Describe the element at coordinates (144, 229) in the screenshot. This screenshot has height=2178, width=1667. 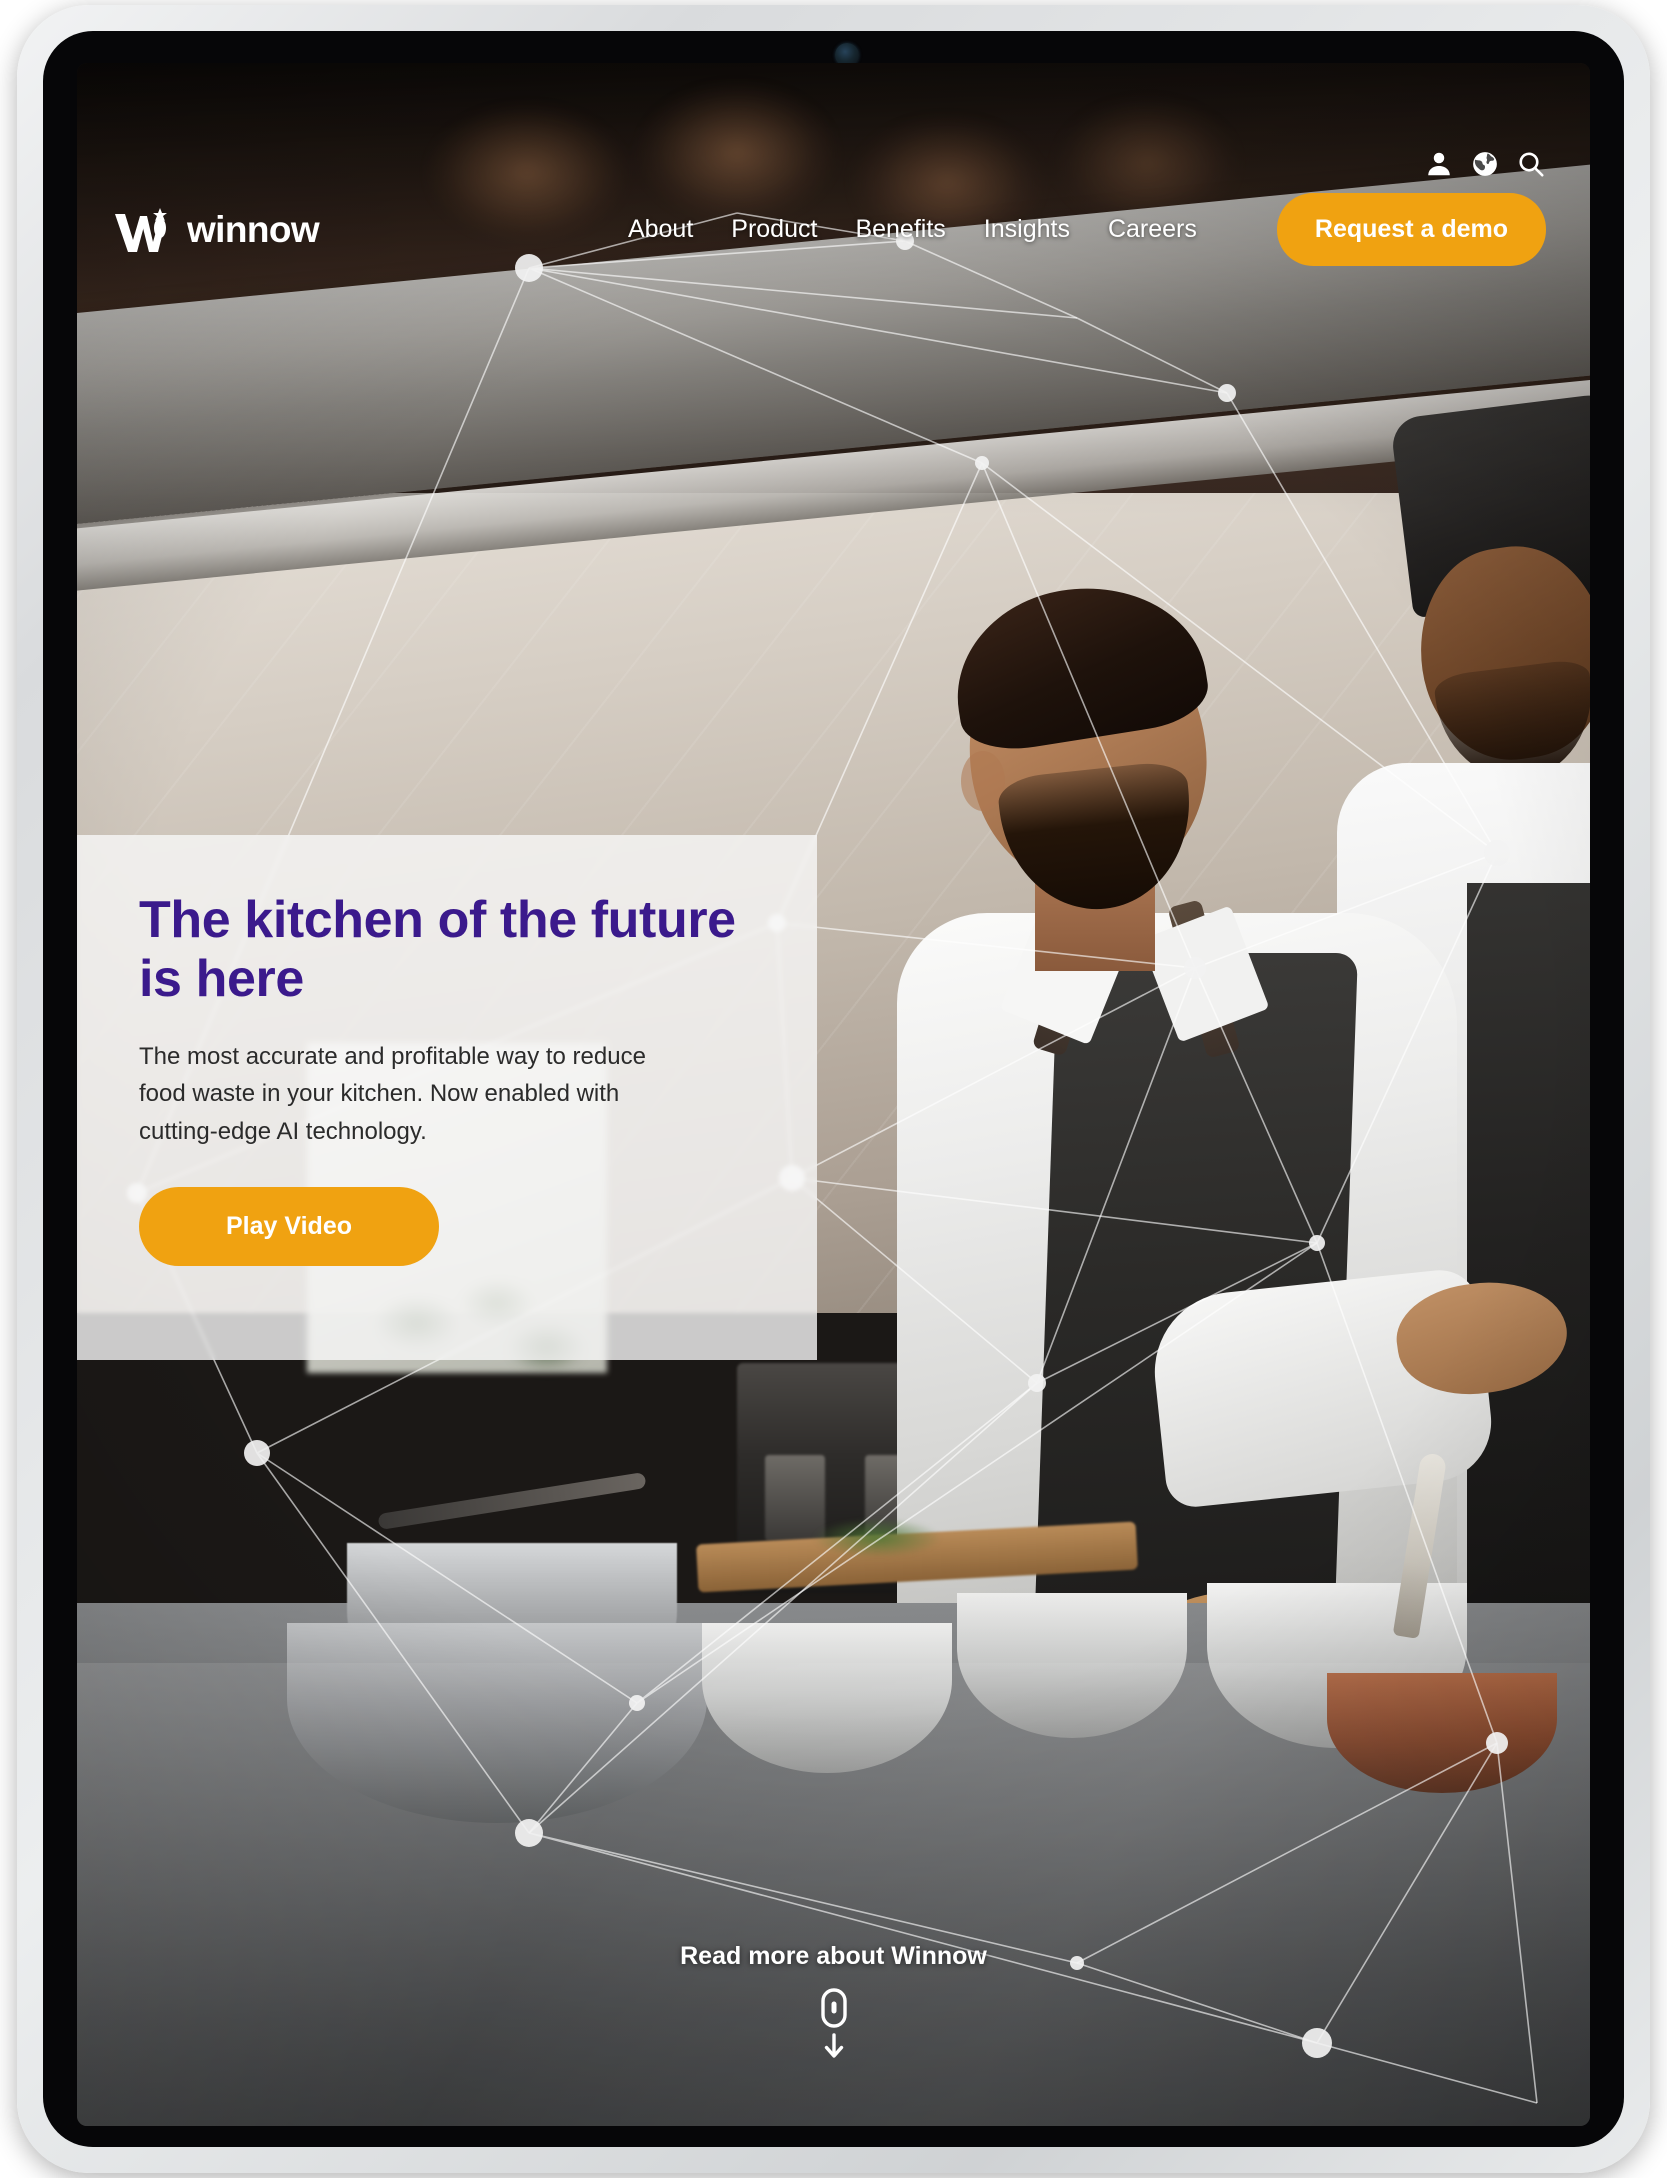
I see `winnow-w-carrot-logo-icon` at that location.